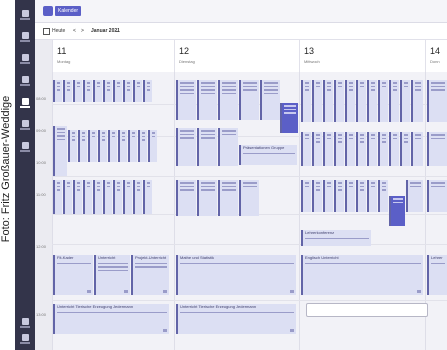 The height and width of the screenshot is (350, 447). Describe the element at coordinates (367, 310) in the screenshot. I see `compose-input` at that location.